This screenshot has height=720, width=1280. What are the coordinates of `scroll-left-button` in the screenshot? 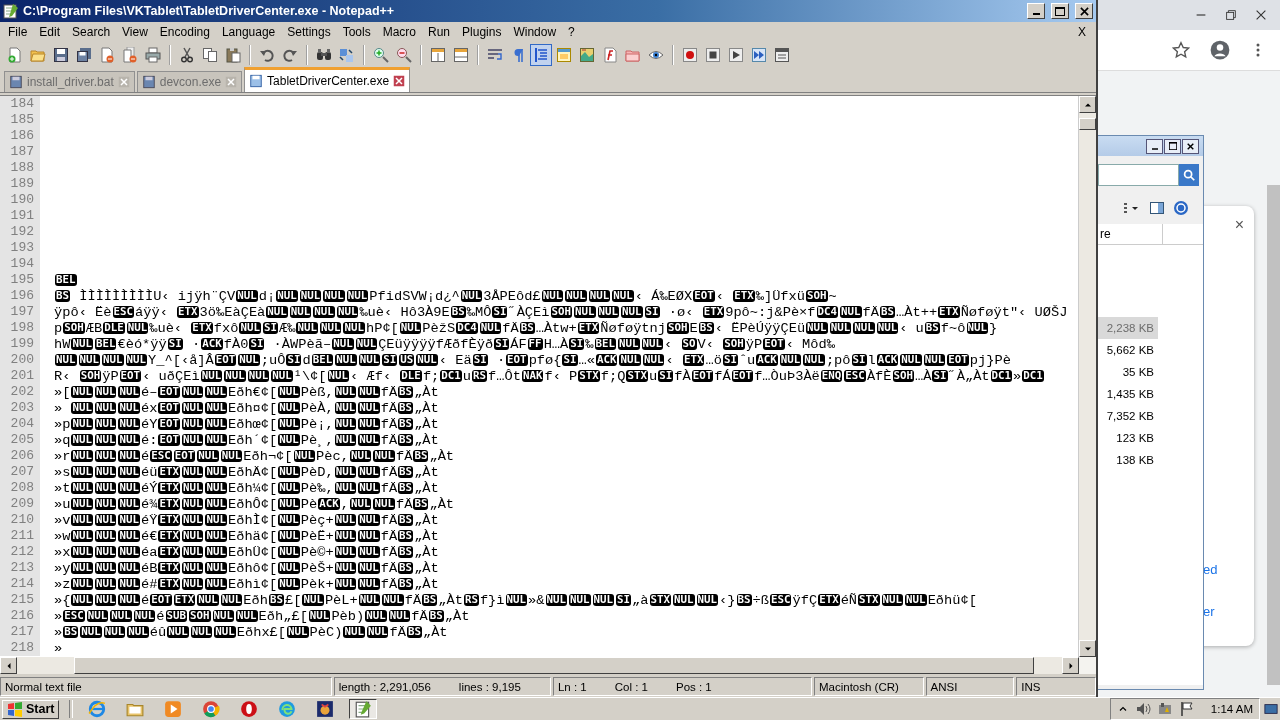 It's located at (8, 665).